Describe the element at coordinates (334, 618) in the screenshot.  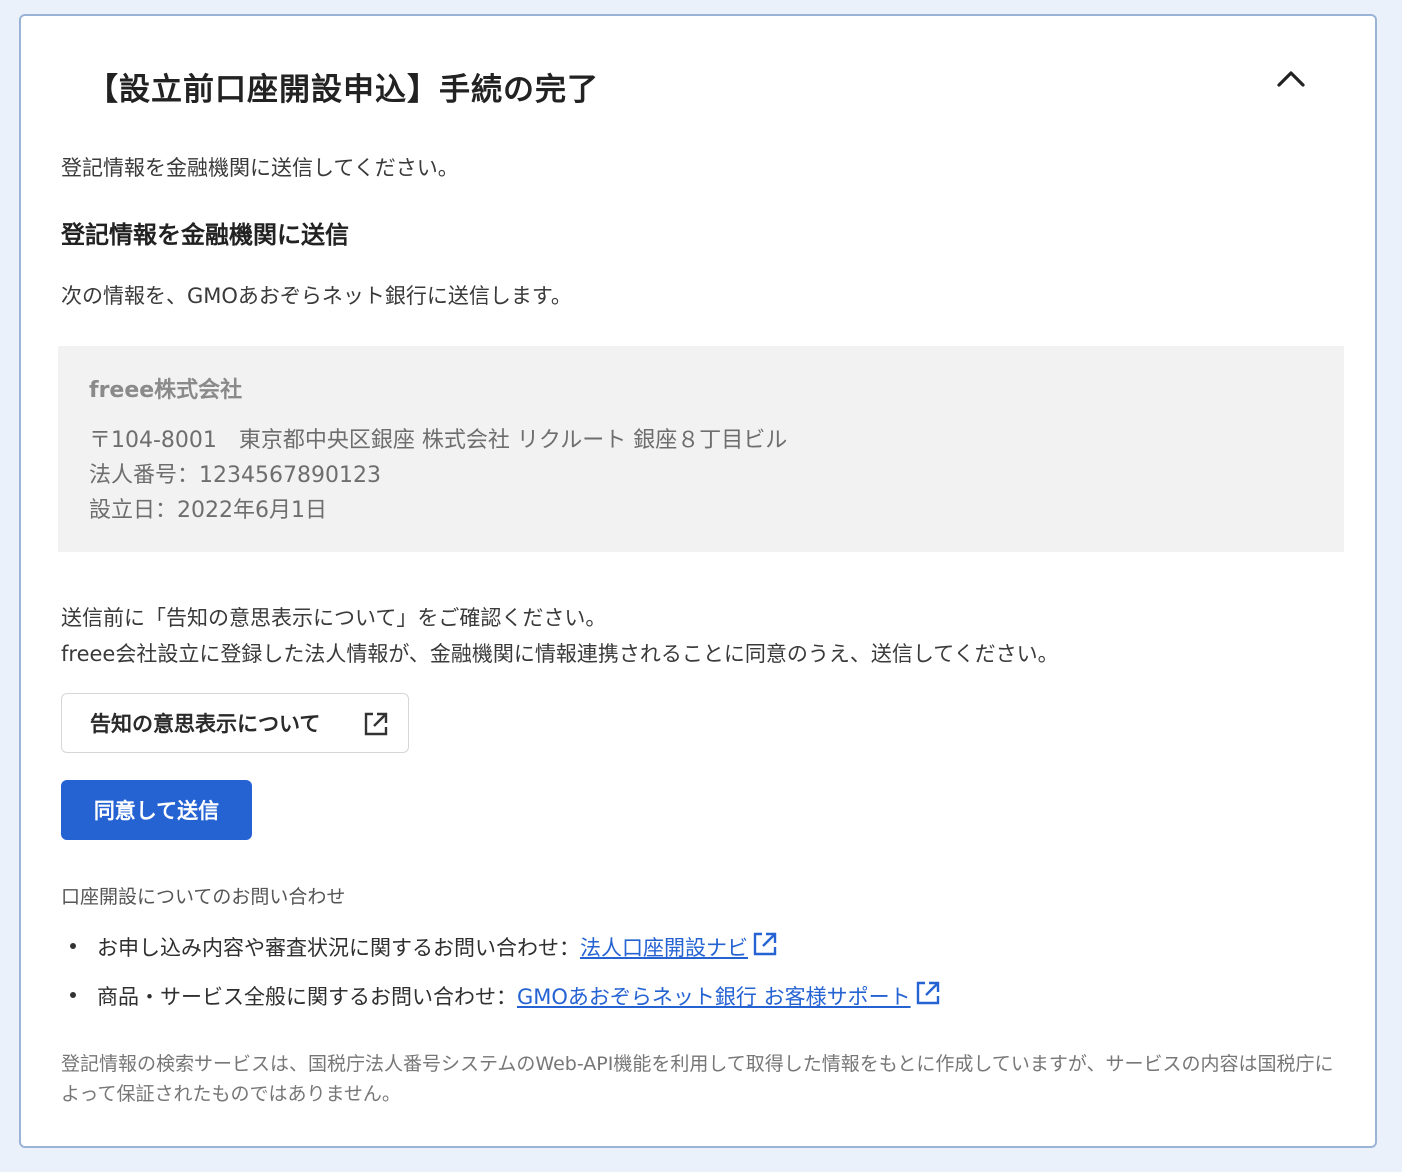
I see `notice-line-1: 送信前に「告知の意思表示について」をご確認ください。` at that location.